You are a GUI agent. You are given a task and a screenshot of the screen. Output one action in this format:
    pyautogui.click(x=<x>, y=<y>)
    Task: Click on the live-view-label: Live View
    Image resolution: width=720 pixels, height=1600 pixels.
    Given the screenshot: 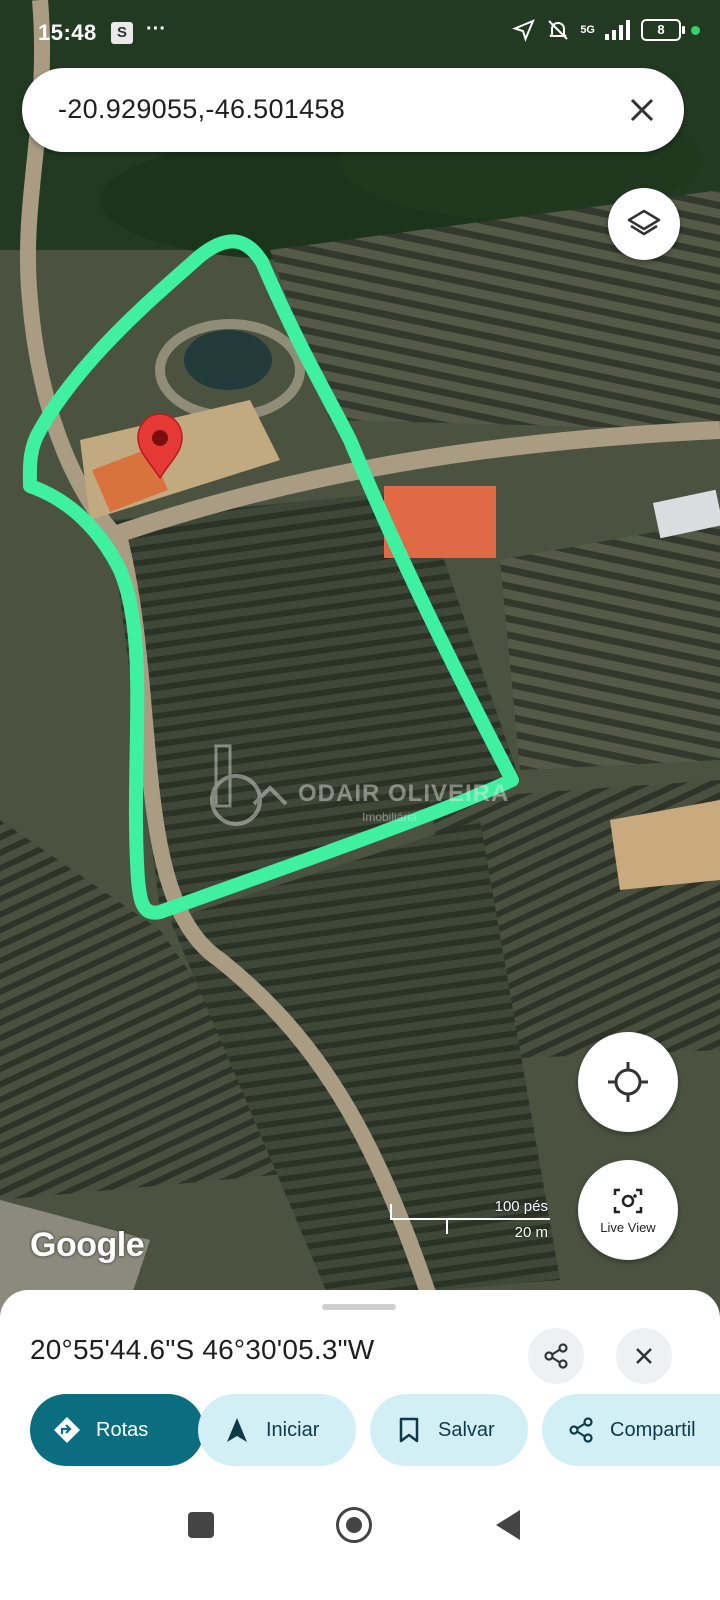 What is the action you would take?
    pyautogui.click(x=628, y=1227)
    